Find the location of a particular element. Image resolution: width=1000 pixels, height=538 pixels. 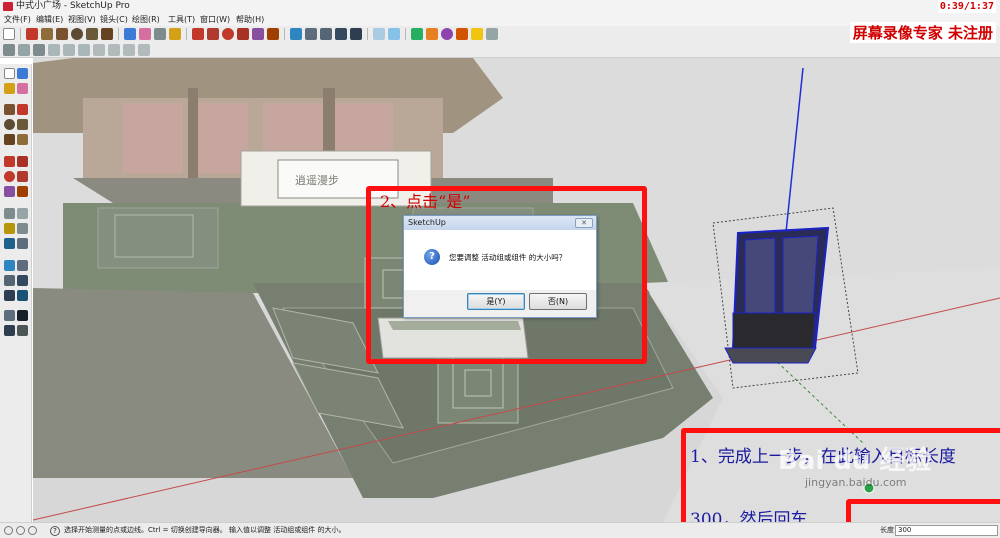

menu-file: 文件(F) is located at coordinates (17, 19).